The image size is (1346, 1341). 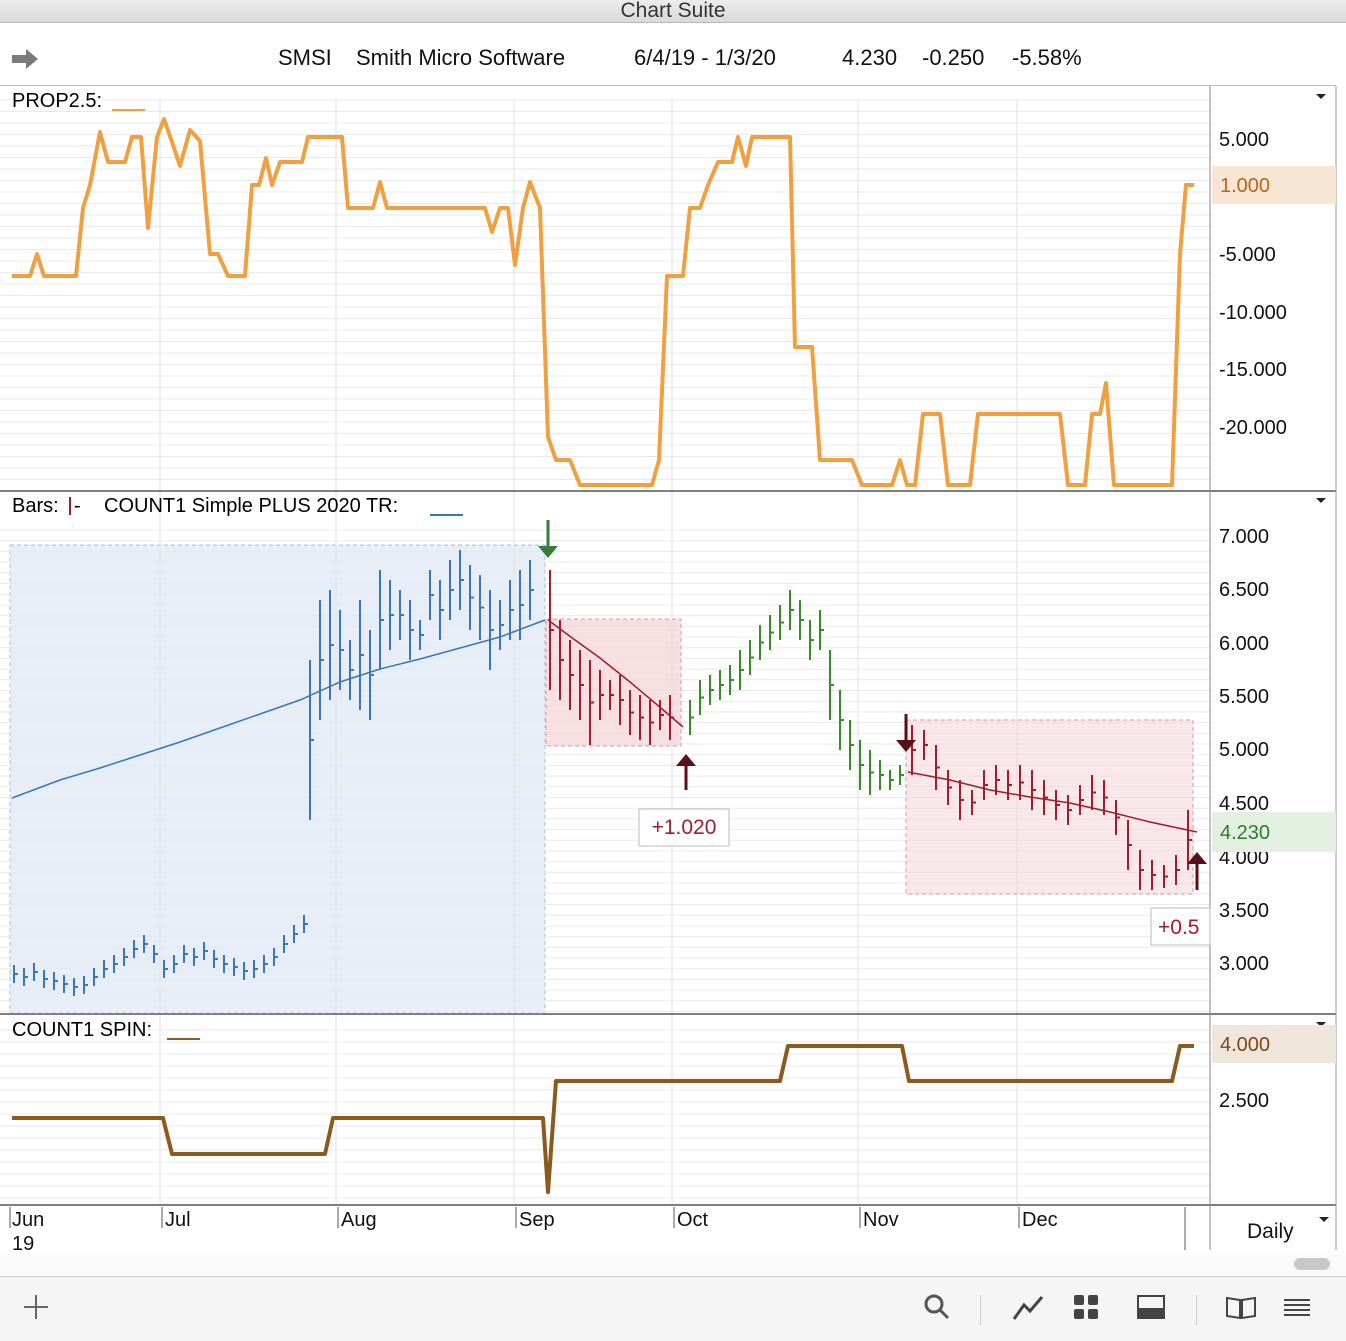 I want to click on month-label: Aug, so click(x=359, y=1220).